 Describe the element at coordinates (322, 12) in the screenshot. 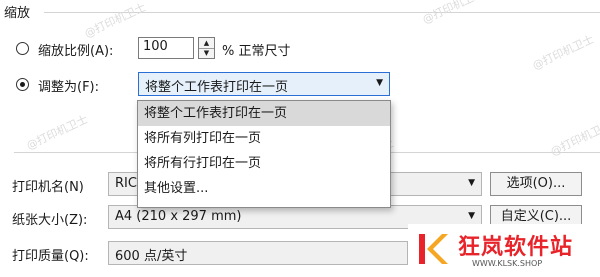

I see `group-divider` at that location.